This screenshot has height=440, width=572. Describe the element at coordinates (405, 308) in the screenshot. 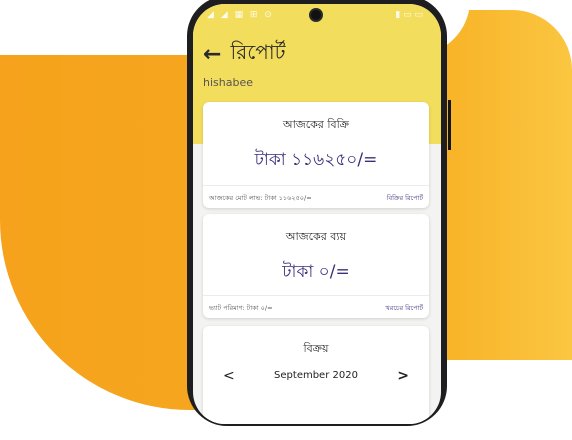

I see `expense-report-link: খরচের রিপোর্ট` at that location.